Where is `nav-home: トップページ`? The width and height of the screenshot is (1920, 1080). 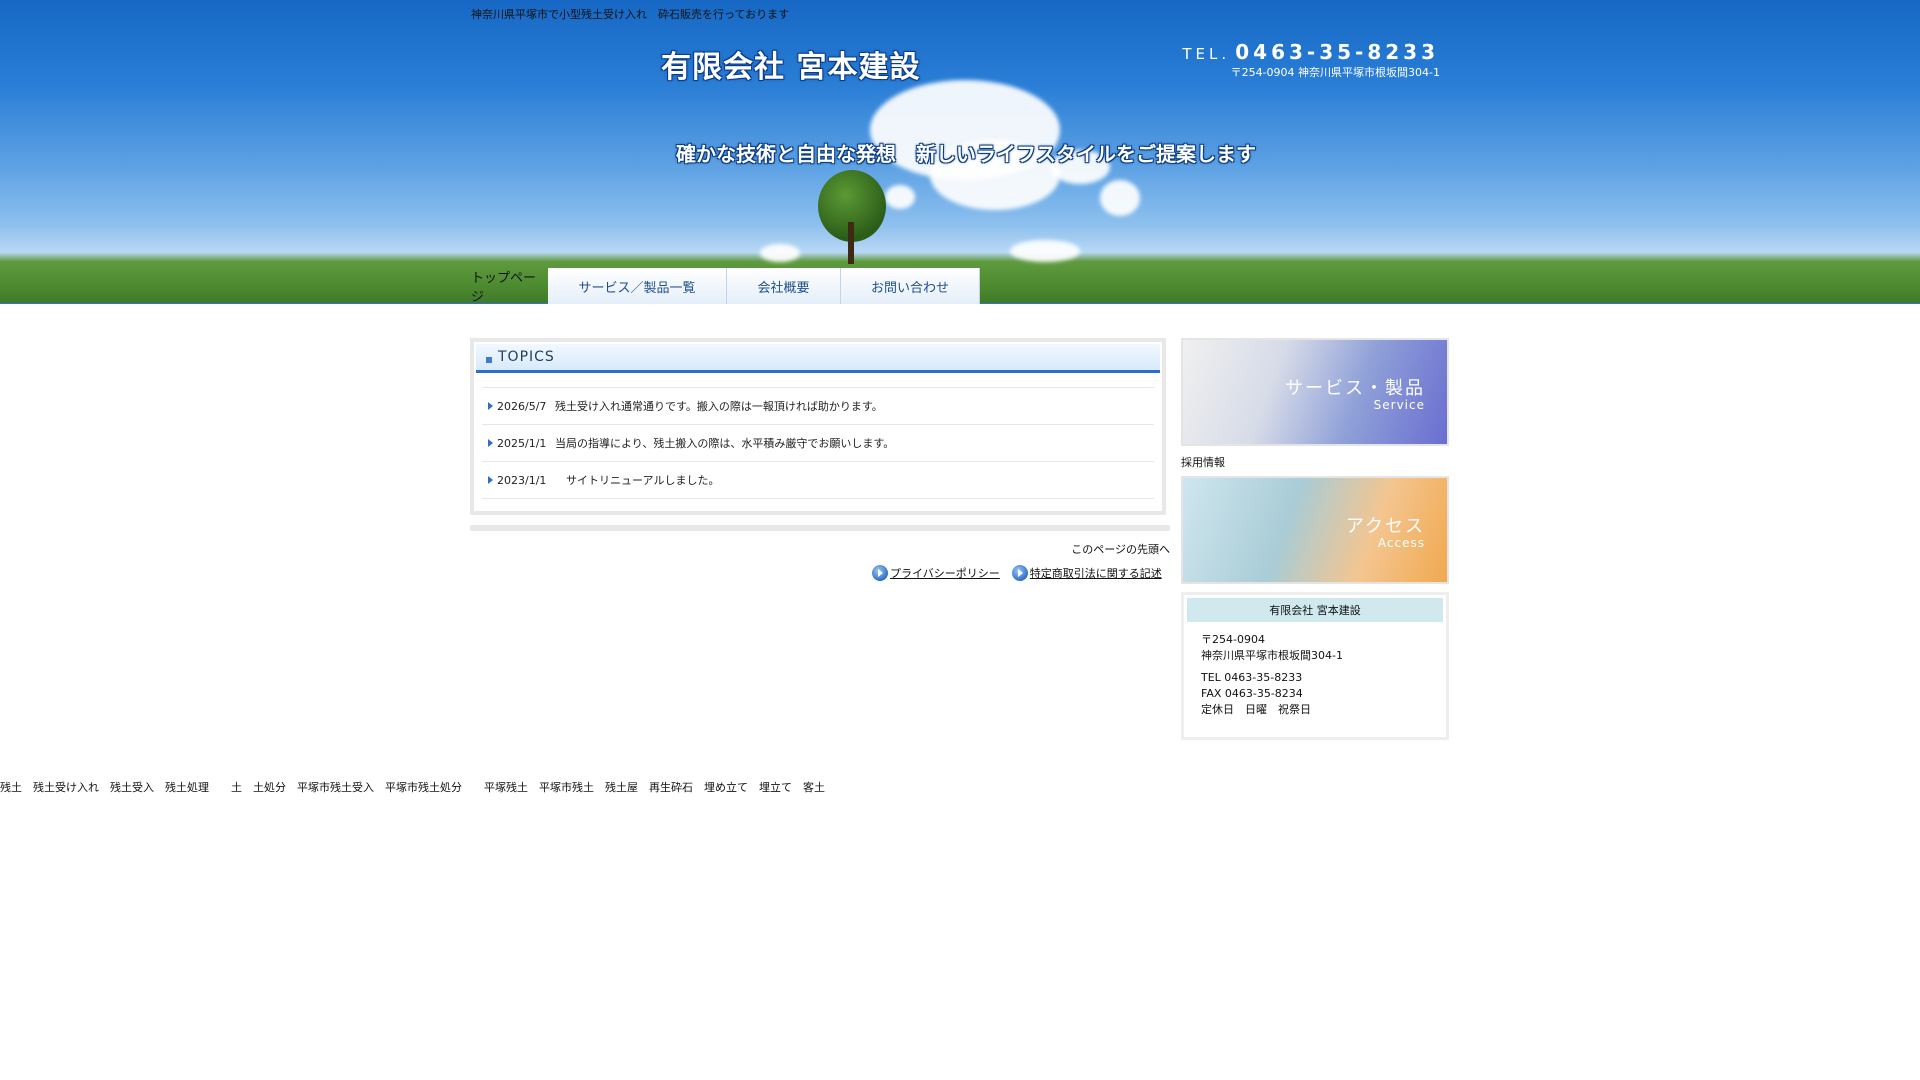 nav-home: トップページ is located at coordinates (509, 286).